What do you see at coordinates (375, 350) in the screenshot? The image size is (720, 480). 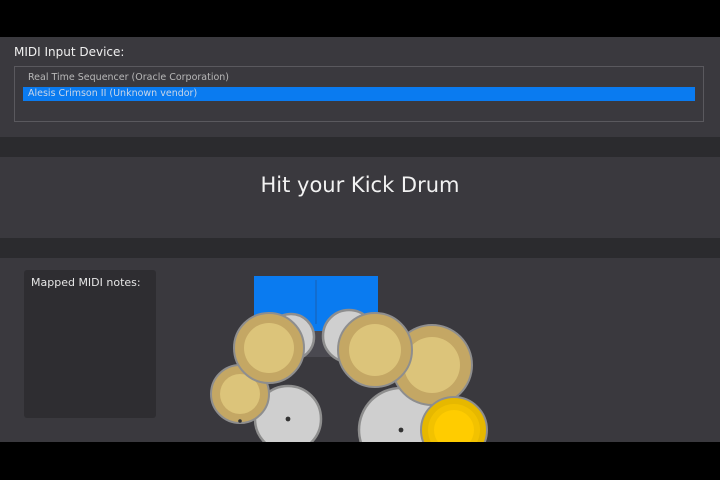 I see `crash-cymbal-right-icon` at bounding box center [375, 350].